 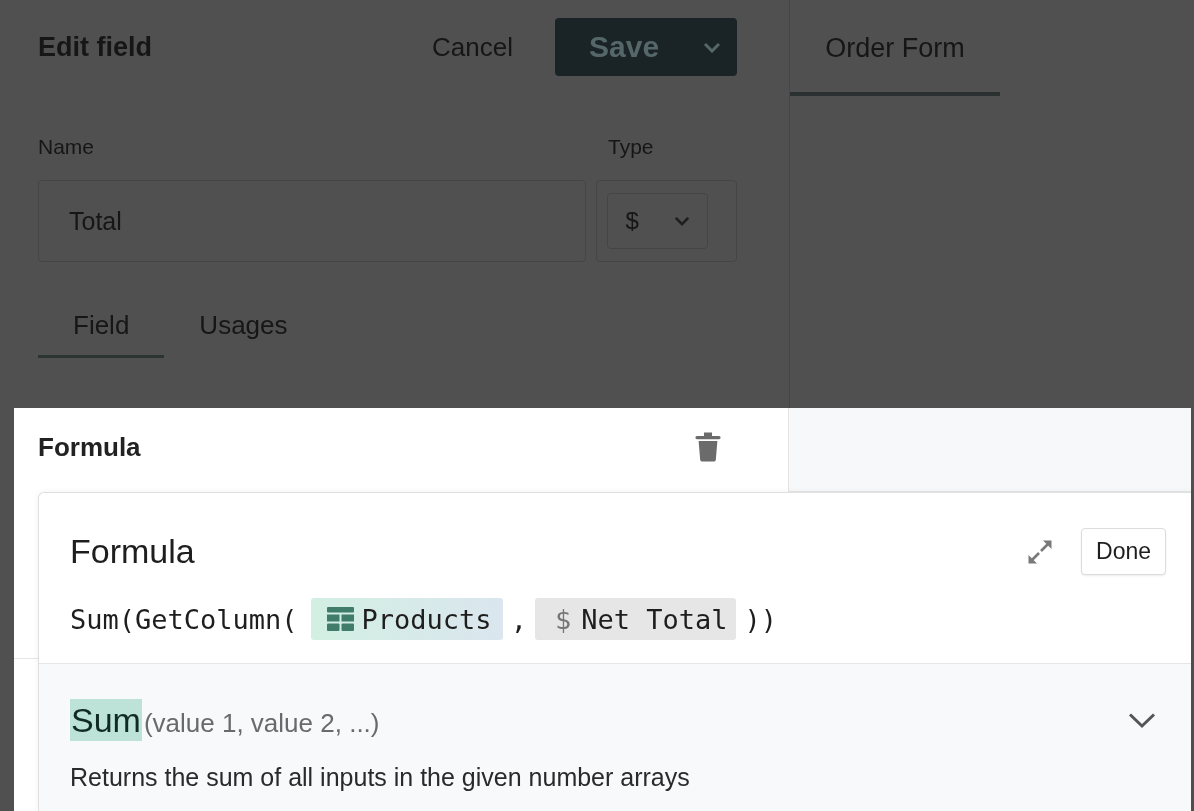 I want to click on column-type-symbol: $, so click(x=563, y=619).